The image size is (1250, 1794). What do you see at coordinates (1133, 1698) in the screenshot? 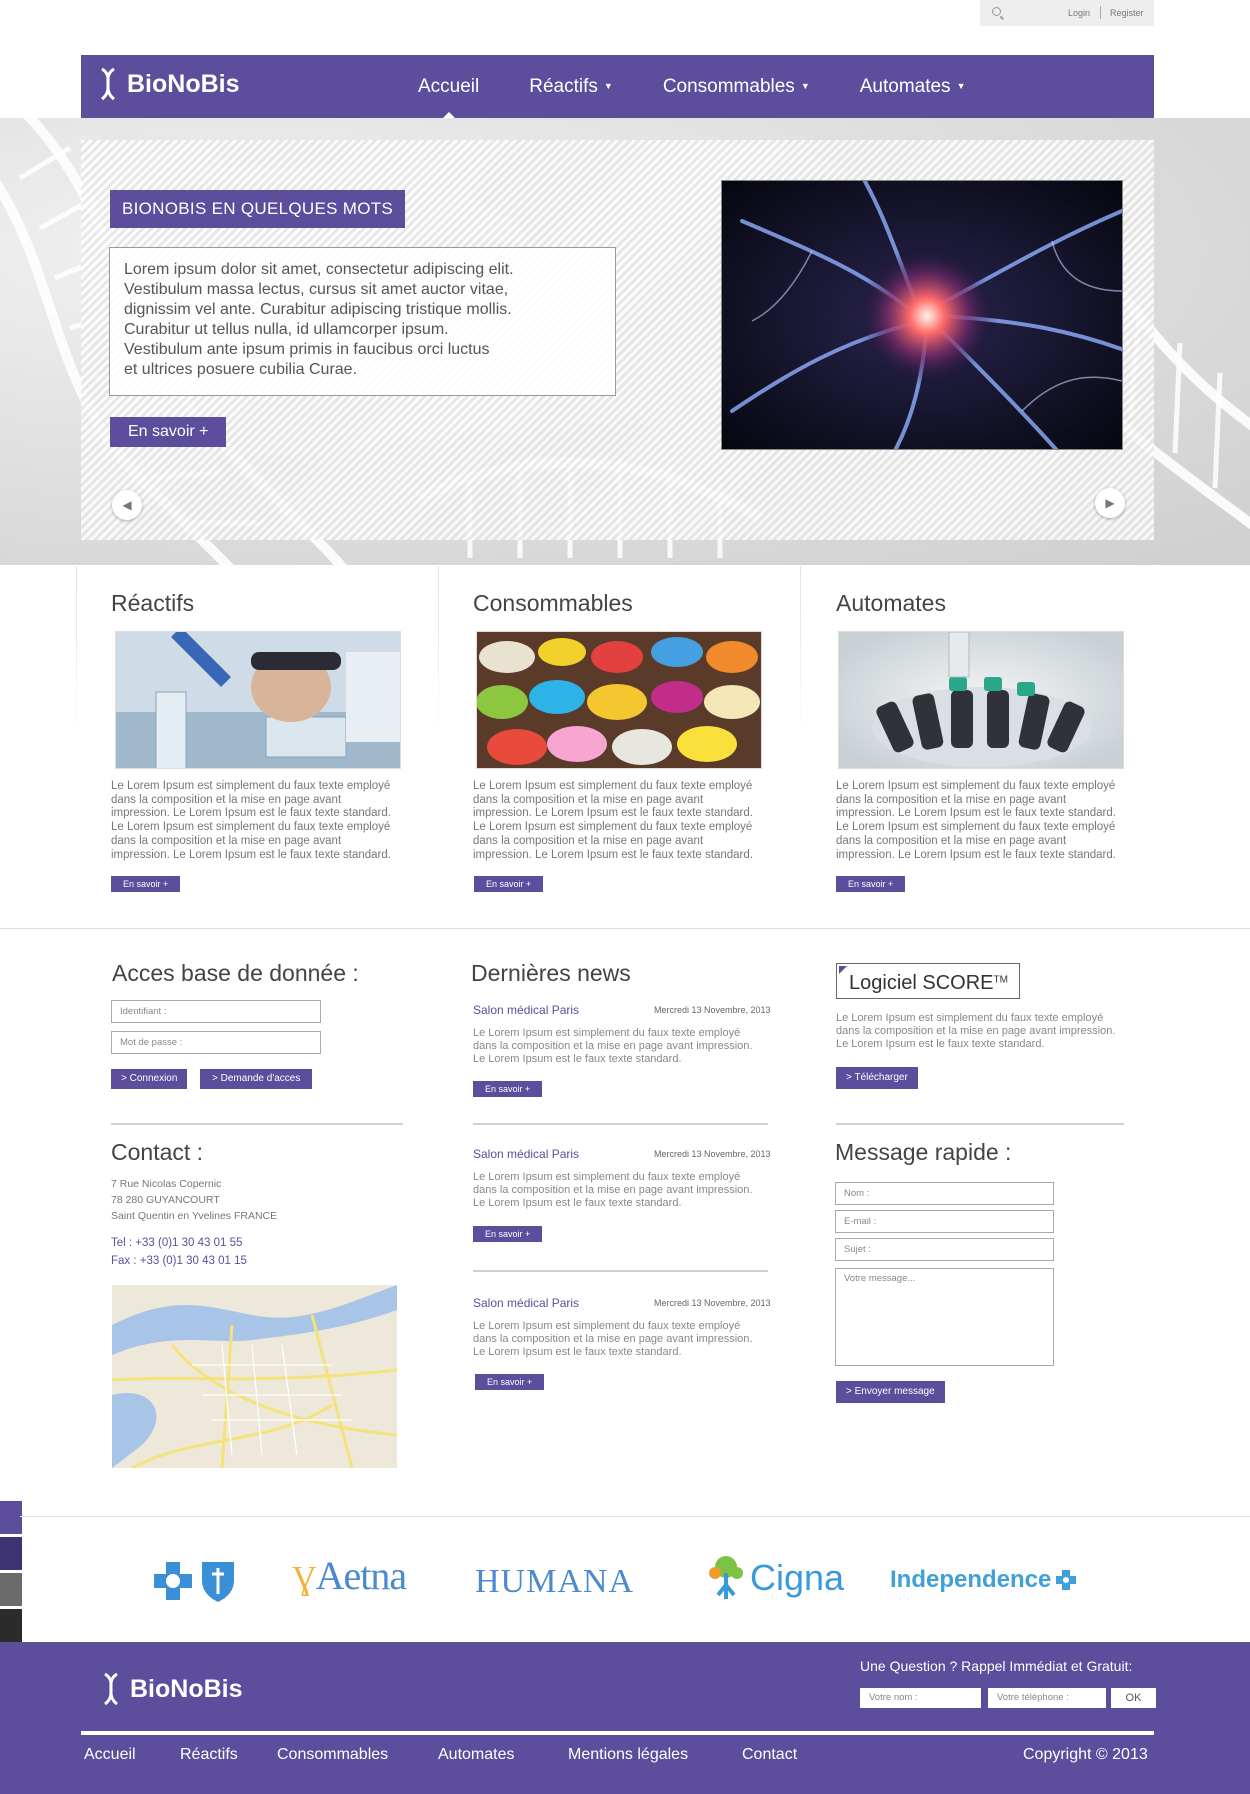
I see `callback-ok-button: OK` at bounding box center [1133, 1698].